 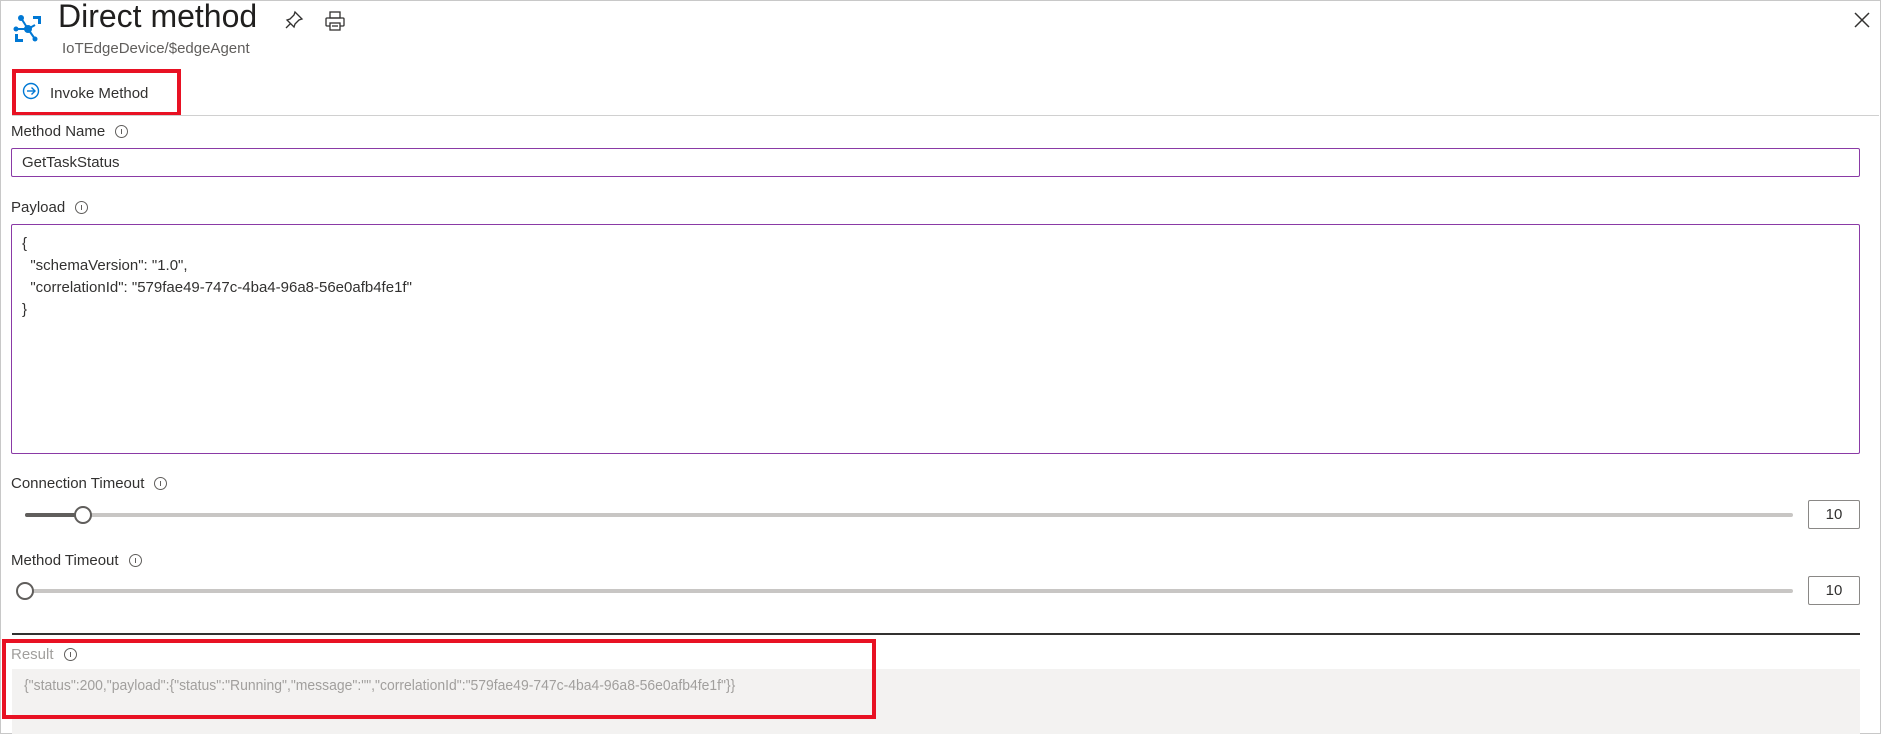 I want to click on connection-timeout-slider, so click(x=909, y=515).